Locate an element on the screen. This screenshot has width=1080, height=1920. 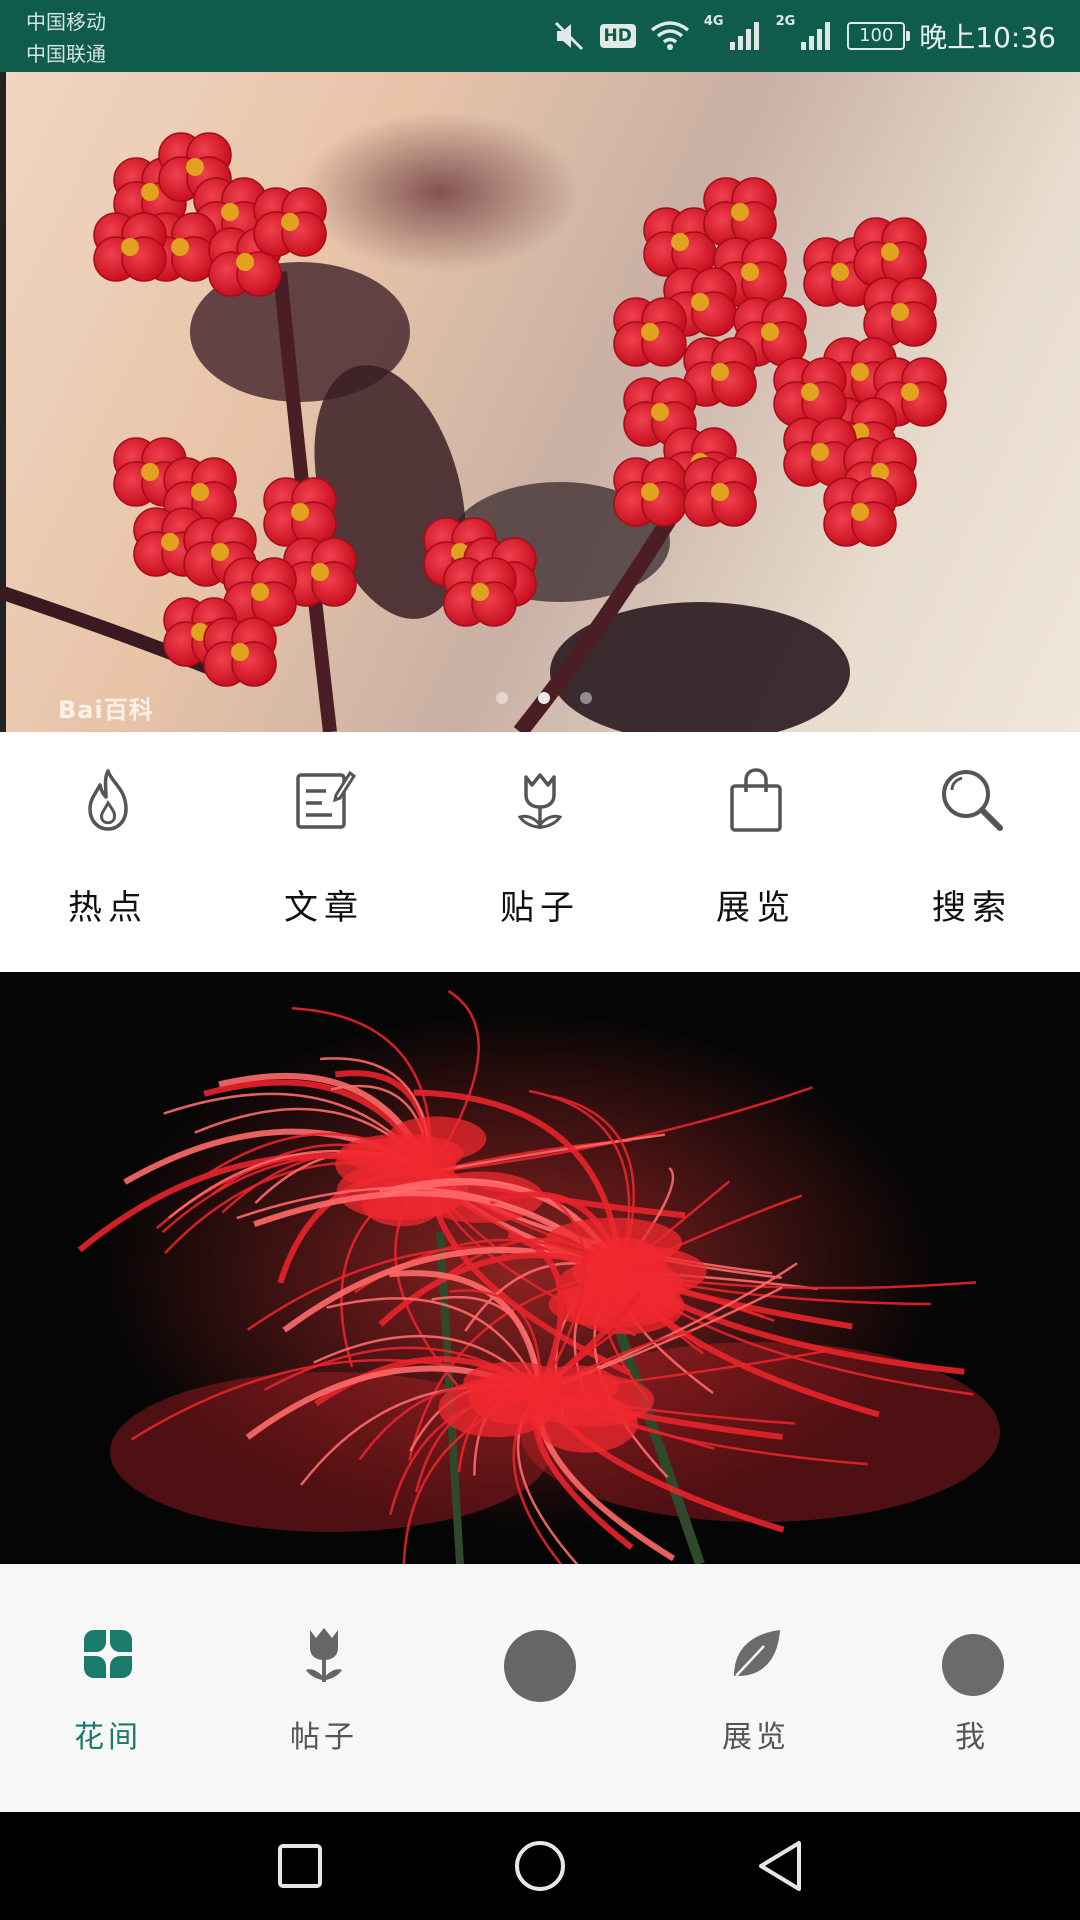
tab-center-action is located at coordinates (540, 1688).